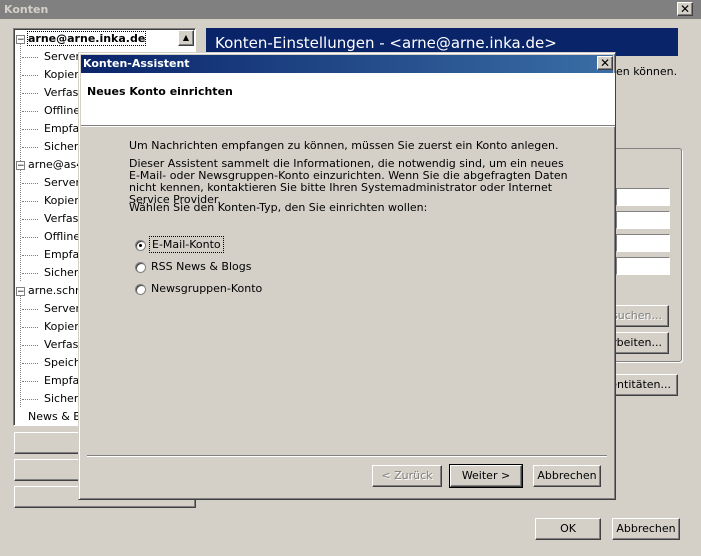 This screenshot has height=556, width=701. Describe the element at coordinates (568, 529) in the screenshot. I see `ok-button: OK` at that location.